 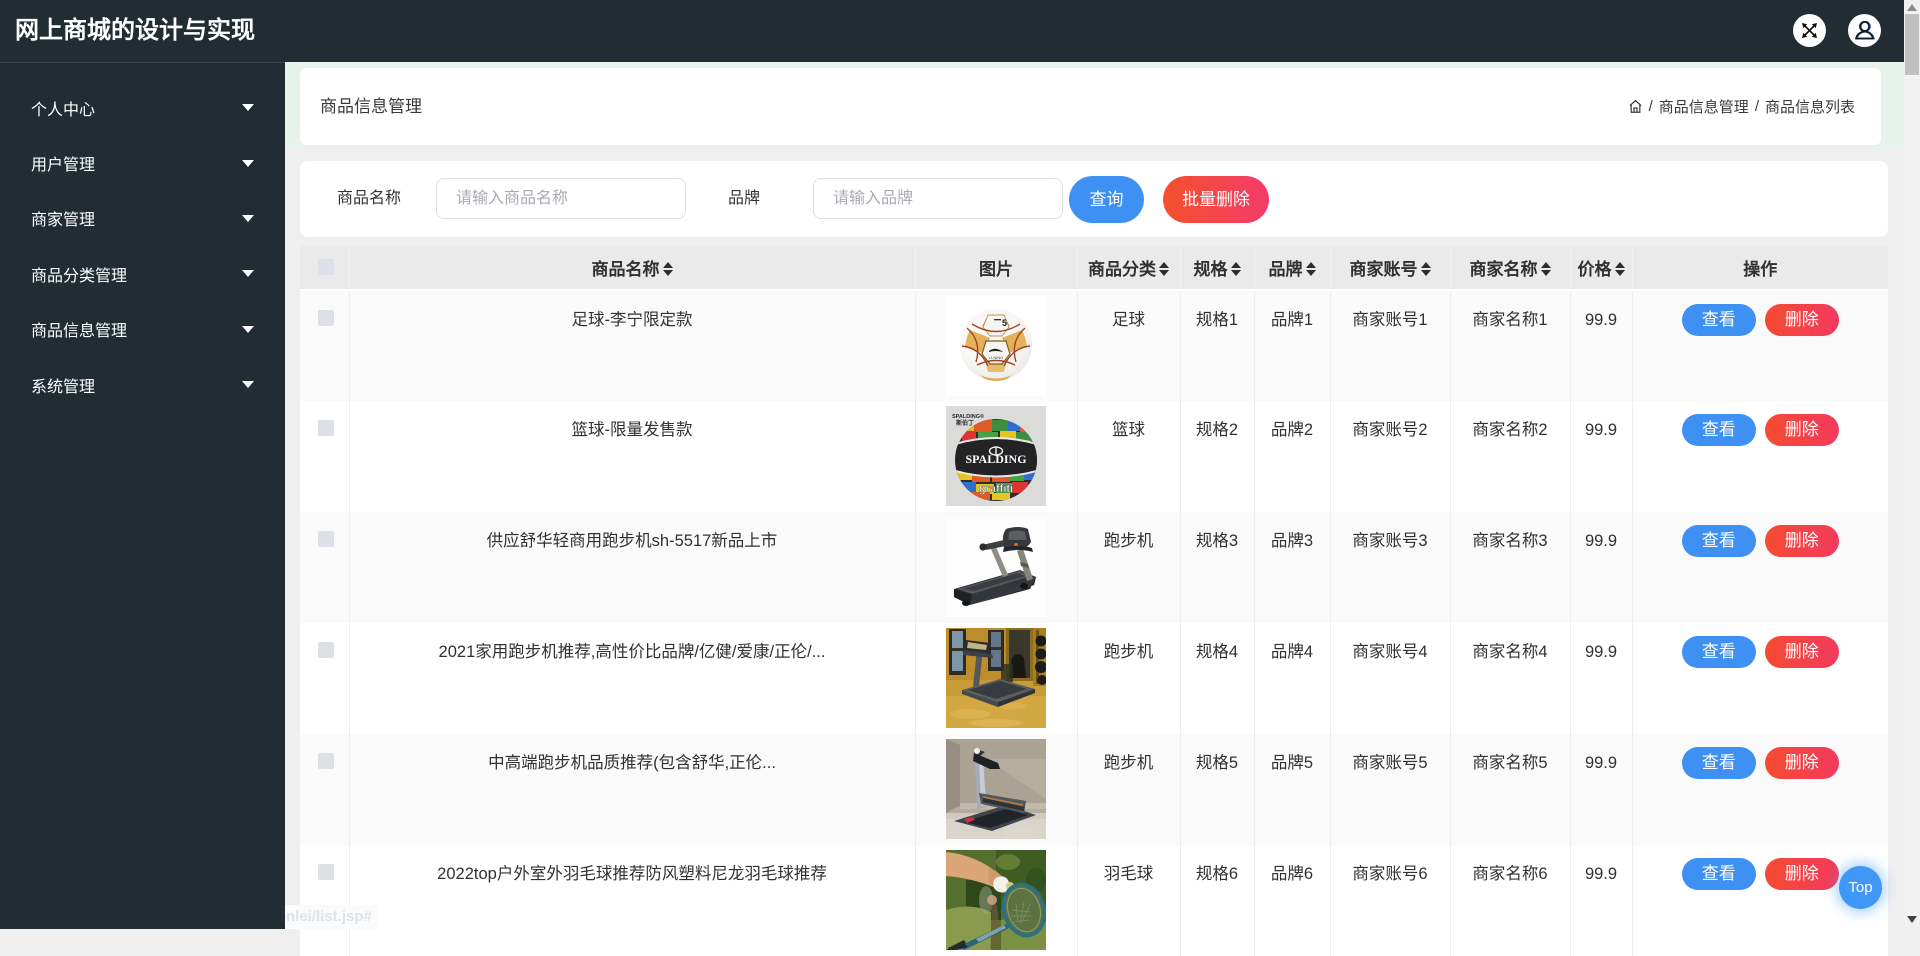 What do you see at coordinates (965, 423) in the screenshot?
I see `svg-text: 斯伯丁` at bounding box center [965, 423].